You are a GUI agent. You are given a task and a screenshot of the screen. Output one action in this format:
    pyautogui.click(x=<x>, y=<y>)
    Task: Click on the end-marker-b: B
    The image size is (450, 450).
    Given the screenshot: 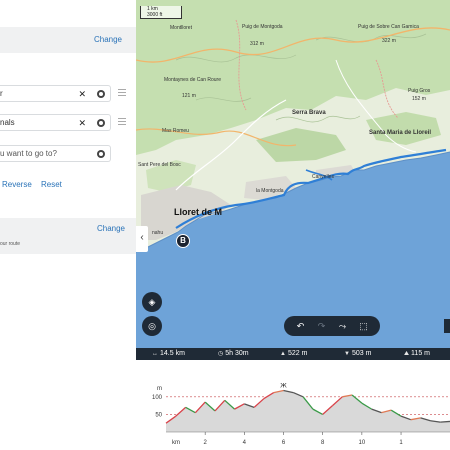 What is the action you would take?
    pyautogui.click(x=183, y=241)
    